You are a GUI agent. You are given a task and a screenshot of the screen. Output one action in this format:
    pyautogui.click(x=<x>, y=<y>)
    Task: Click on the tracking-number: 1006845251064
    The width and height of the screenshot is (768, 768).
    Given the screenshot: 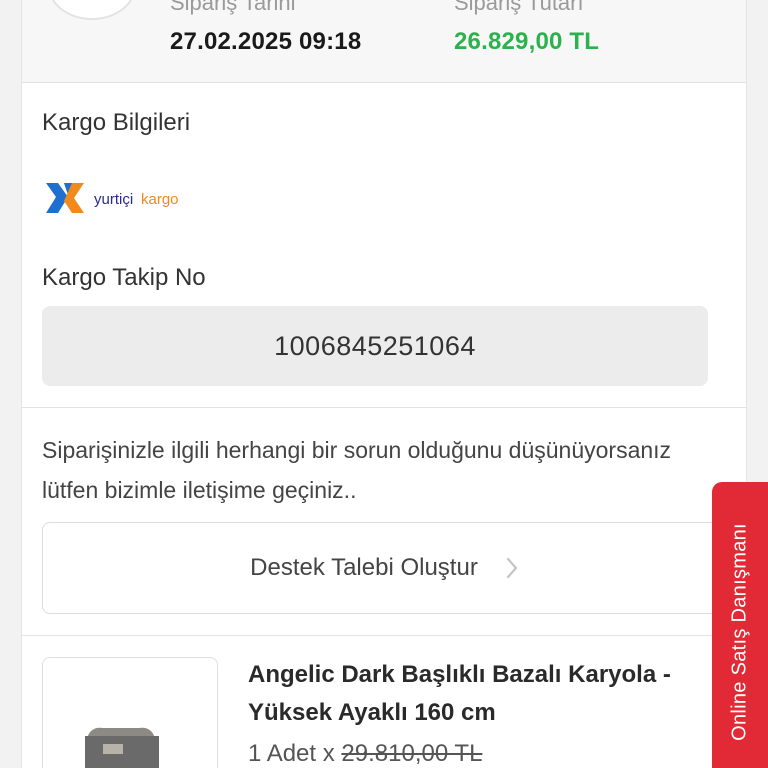 What is the action you would take?
    pyautogui.click(x=375, y=345)
    